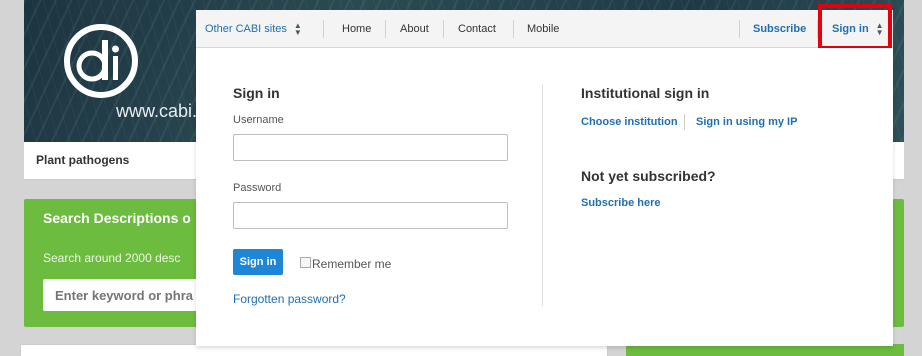  I want to click on search-subtitle: Search around 2000 desc, so click(112, 258).